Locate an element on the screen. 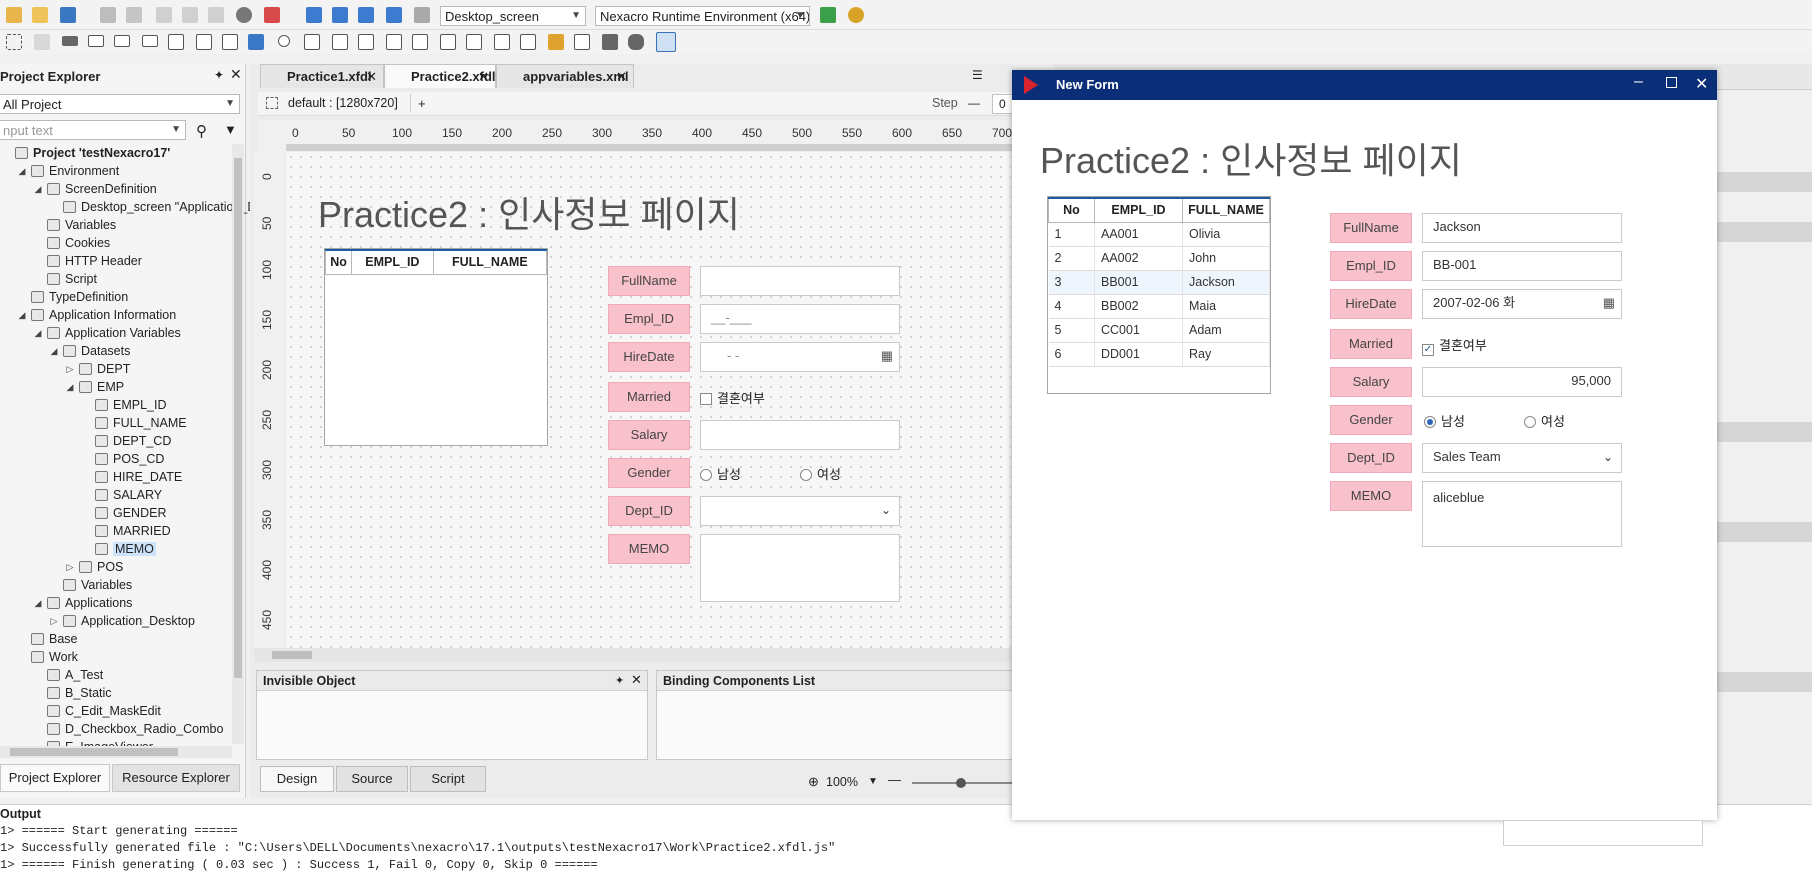  tree-item: ◢ ScreenDefinition is located at coordinates (94, 189).